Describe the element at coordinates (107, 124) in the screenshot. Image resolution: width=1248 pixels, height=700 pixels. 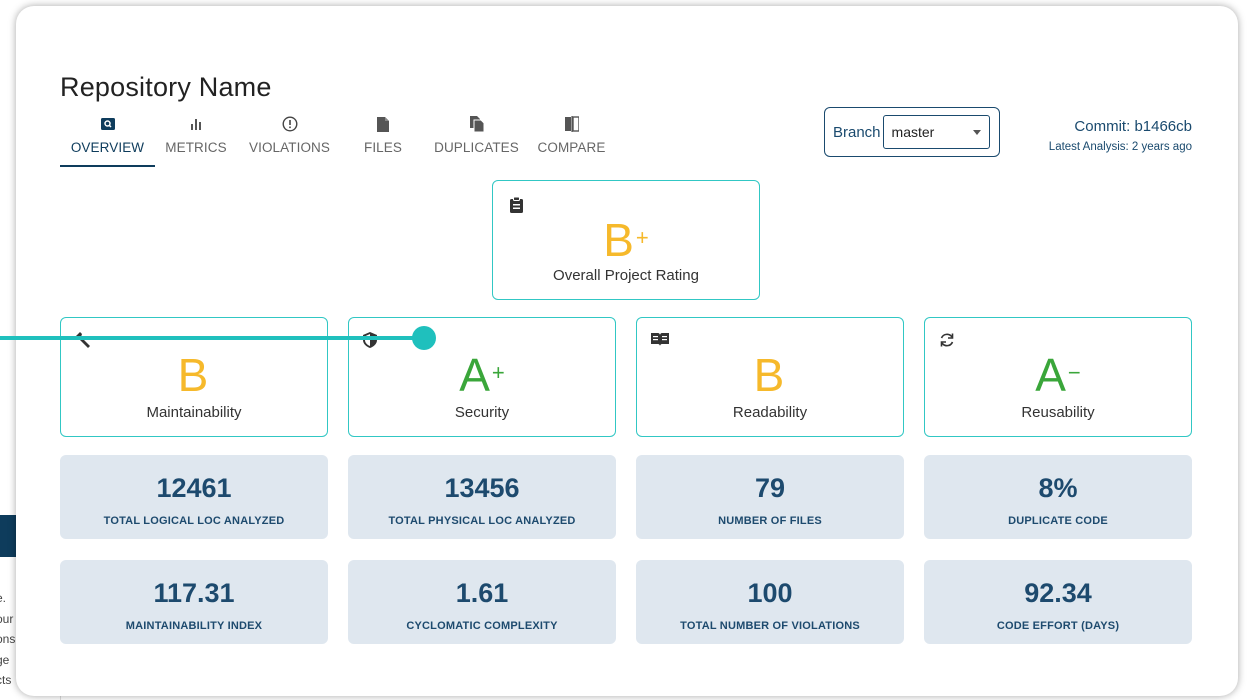
I see `search-icon` at that location.